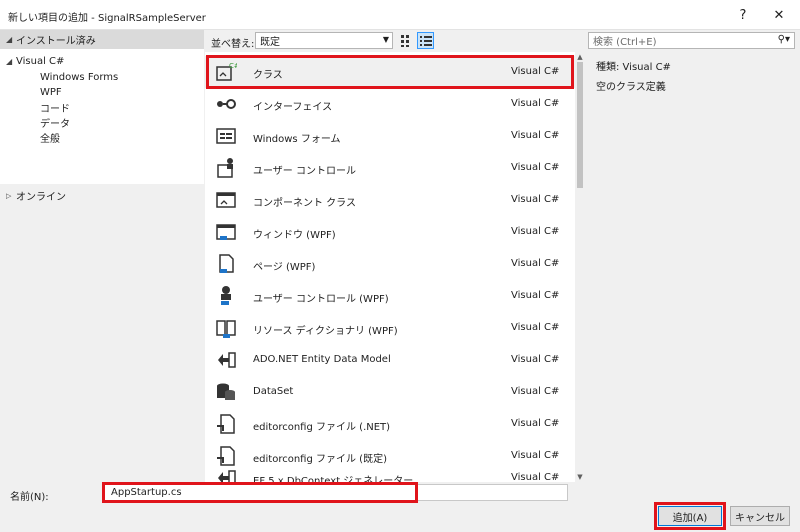  What do you see at coordinates (56, 41) in the screenshot?
I see `installed-header-label: インストール済み` at bounding box center [56, 41].